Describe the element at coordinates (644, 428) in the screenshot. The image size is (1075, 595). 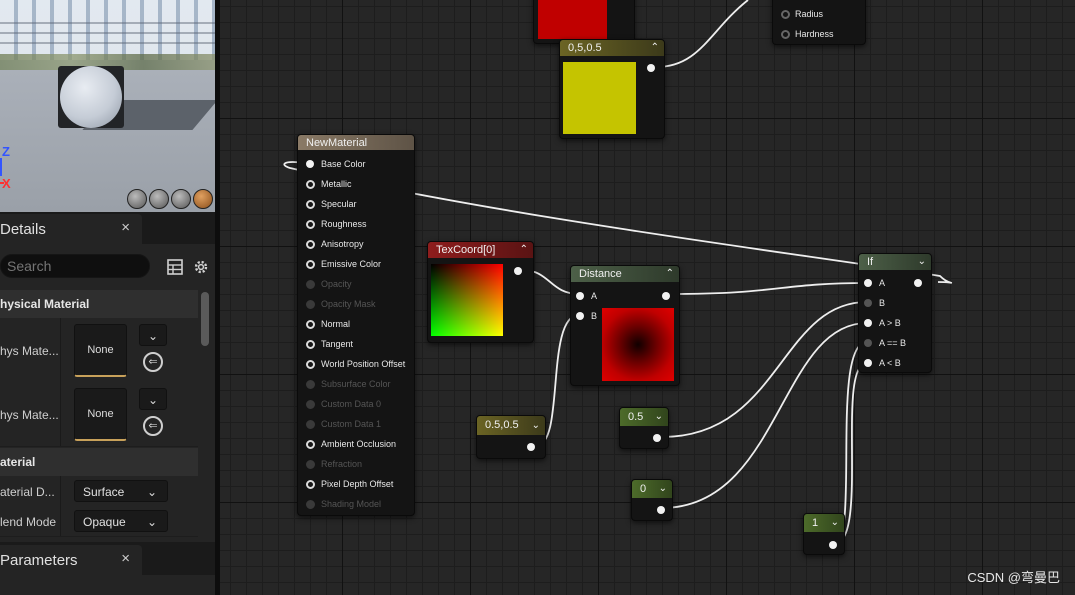
I see `constant-05-node: 0.5 ⌄` at that location.